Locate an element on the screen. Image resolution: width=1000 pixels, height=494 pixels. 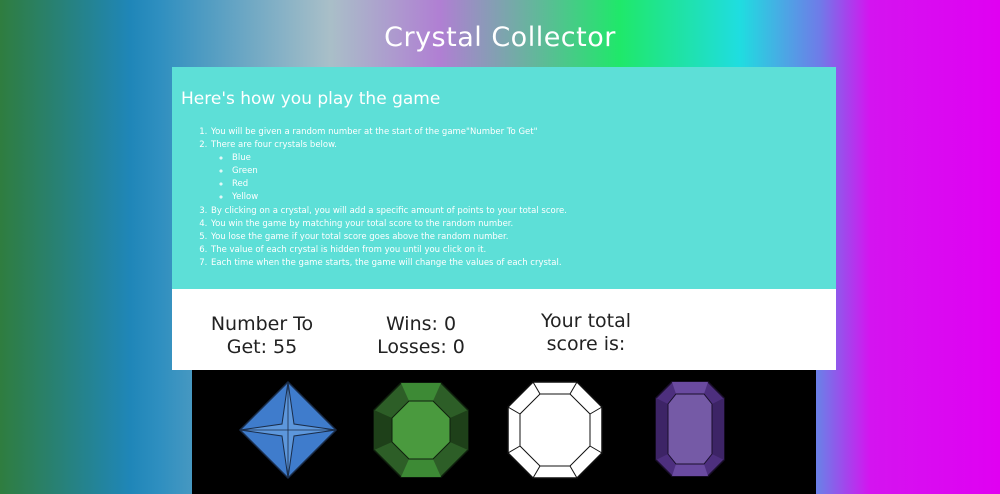
crystal-color-item: Green is located at coordinates (529, 171).